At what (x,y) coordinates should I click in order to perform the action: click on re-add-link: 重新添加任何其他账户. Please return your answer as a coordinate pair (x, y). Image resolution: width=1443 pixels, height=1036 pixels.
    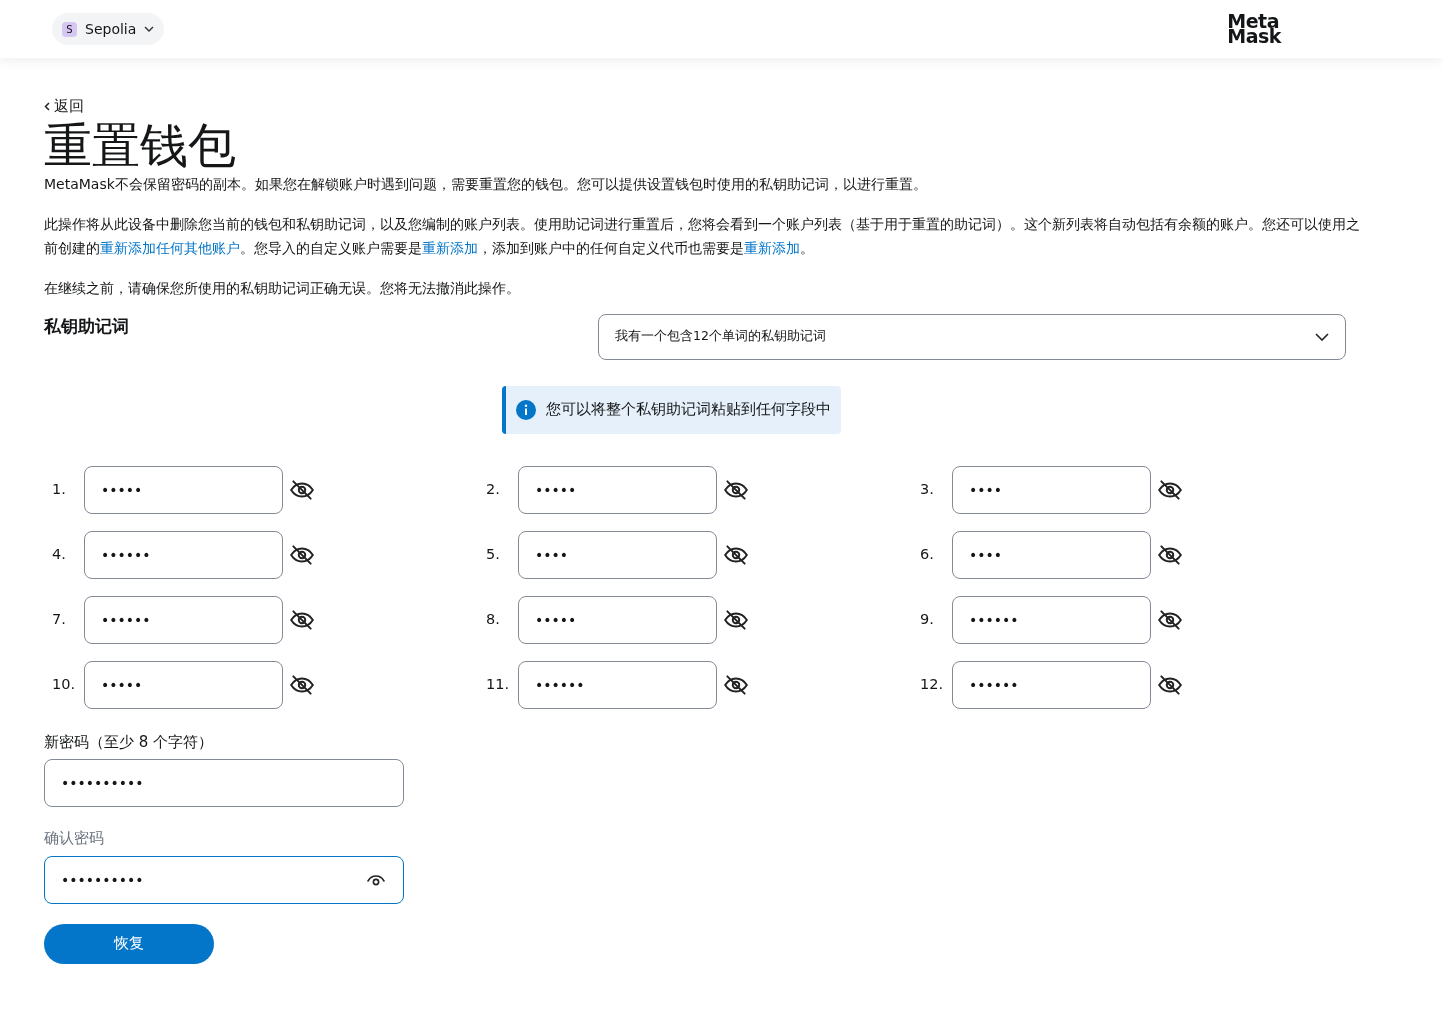
    Looking at the image, I should click on (170, 247).